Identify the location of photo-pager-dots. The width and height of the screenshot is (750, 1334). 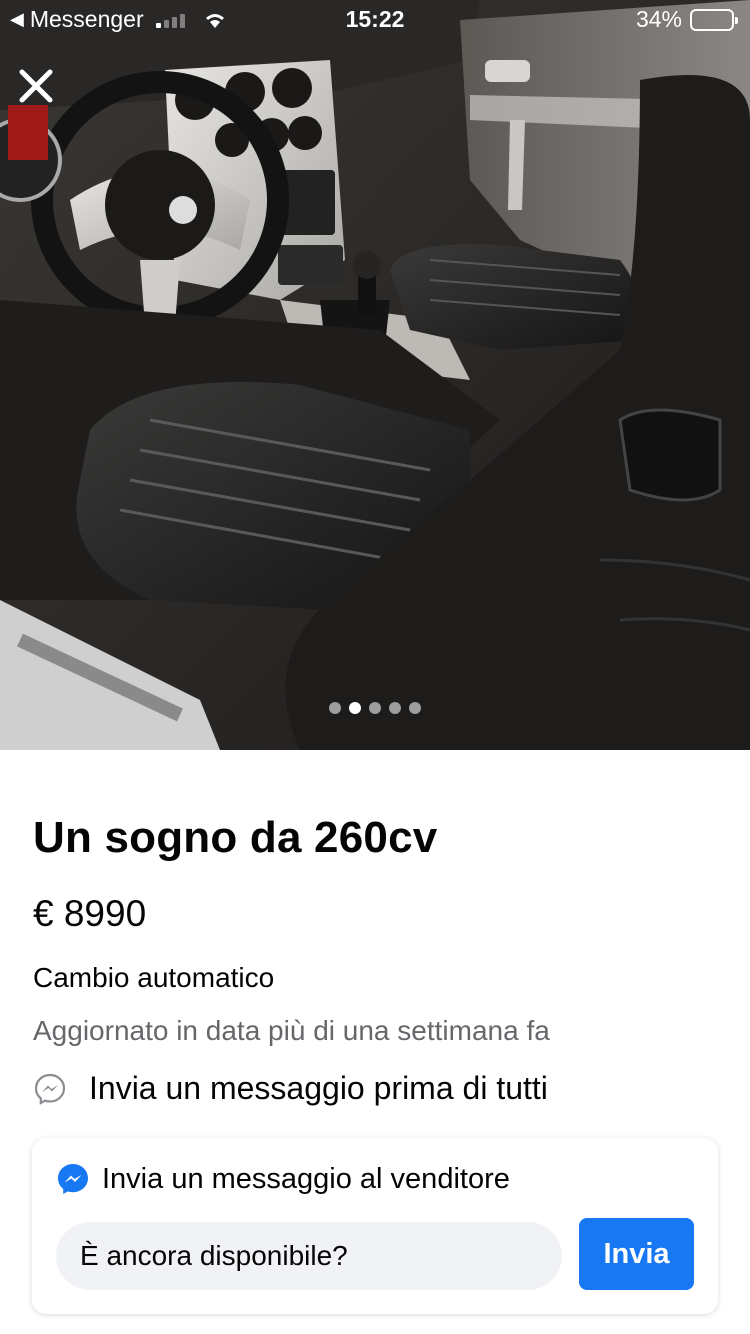
(375, 708).